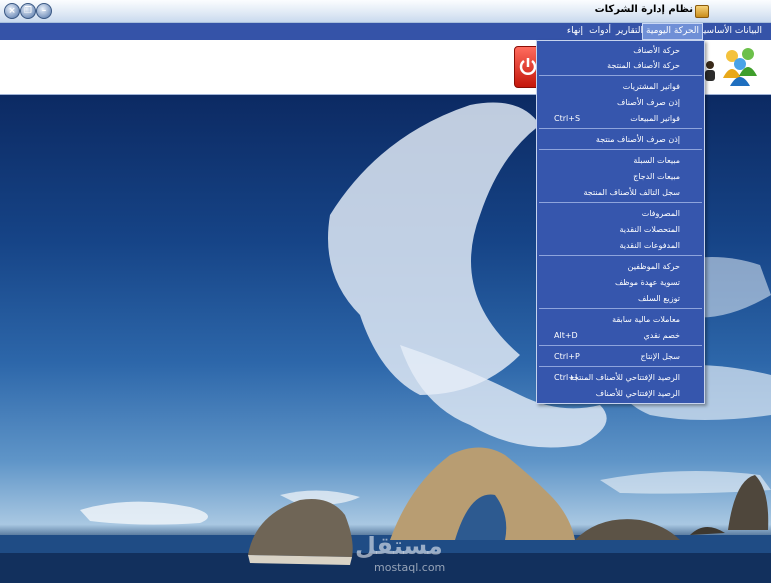 This screenshot has height=583, width=771. I want to click on close-button: ×, so click(12, 11).